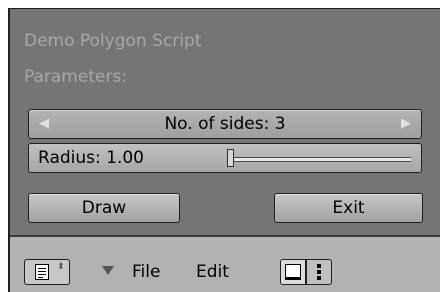 The height and width of the screenshot is (292, 440). I want to click on file-menu: File, so click(146, 272).